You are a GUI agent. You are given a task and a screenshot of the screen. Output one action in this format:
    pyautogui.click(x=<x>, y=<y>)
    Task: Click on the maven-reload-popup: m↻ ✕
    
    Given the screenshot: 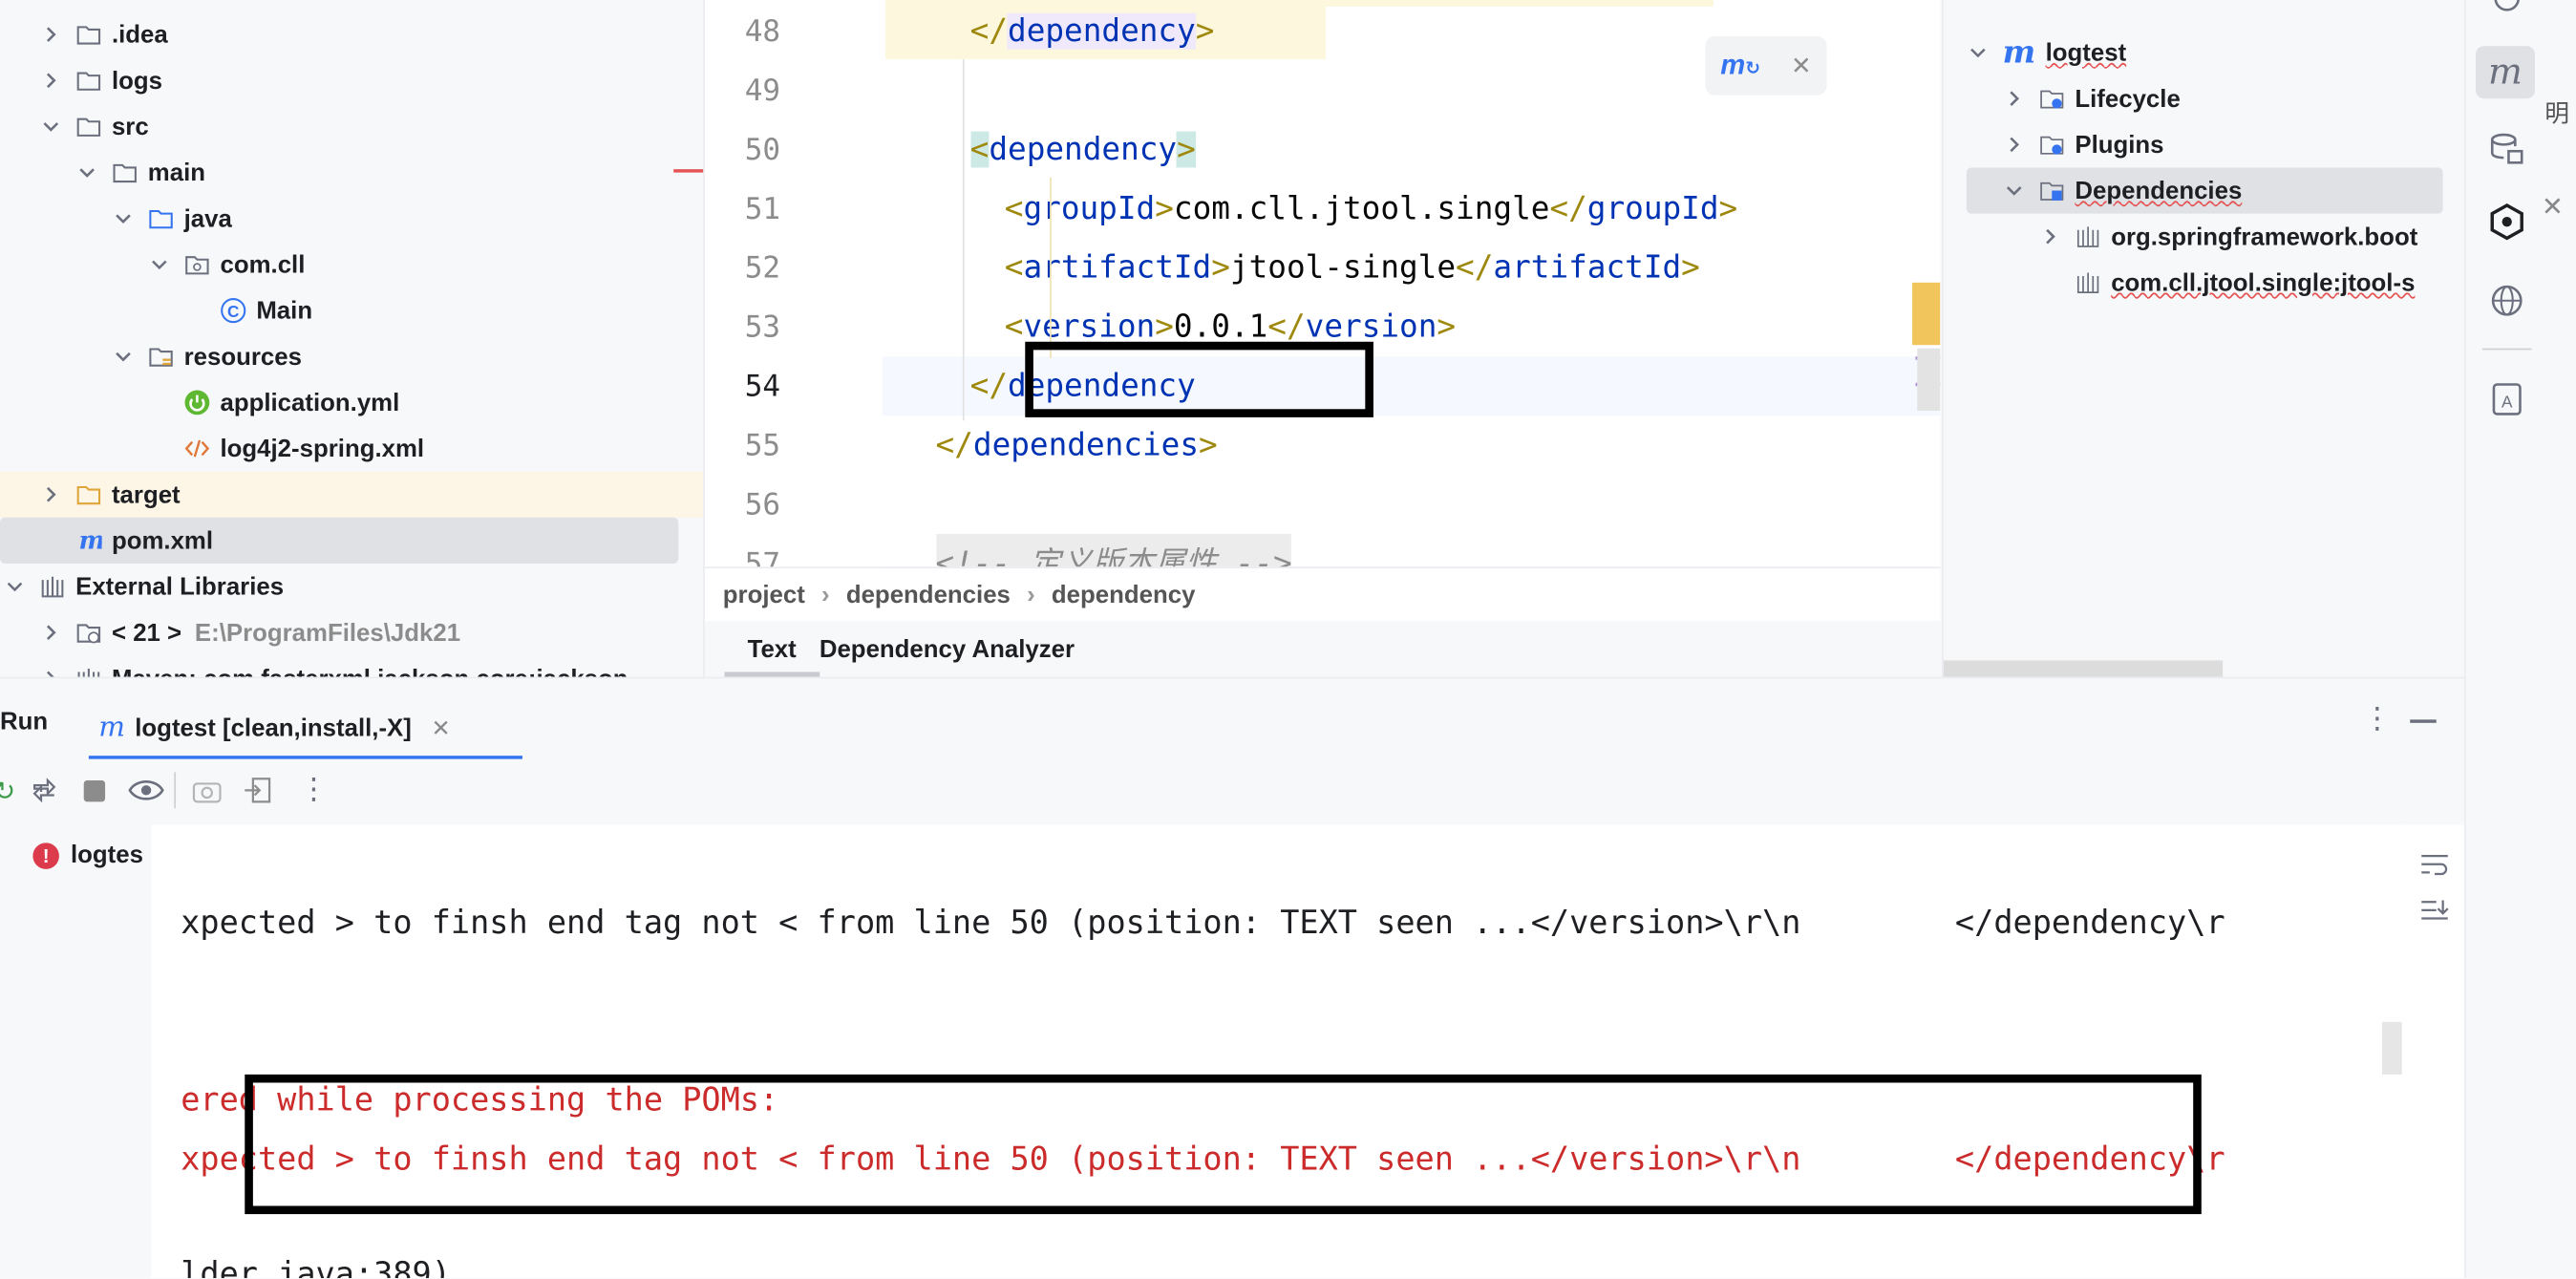 What is the action you would take?
    pyautogui.click(x=1766, y=65)
    